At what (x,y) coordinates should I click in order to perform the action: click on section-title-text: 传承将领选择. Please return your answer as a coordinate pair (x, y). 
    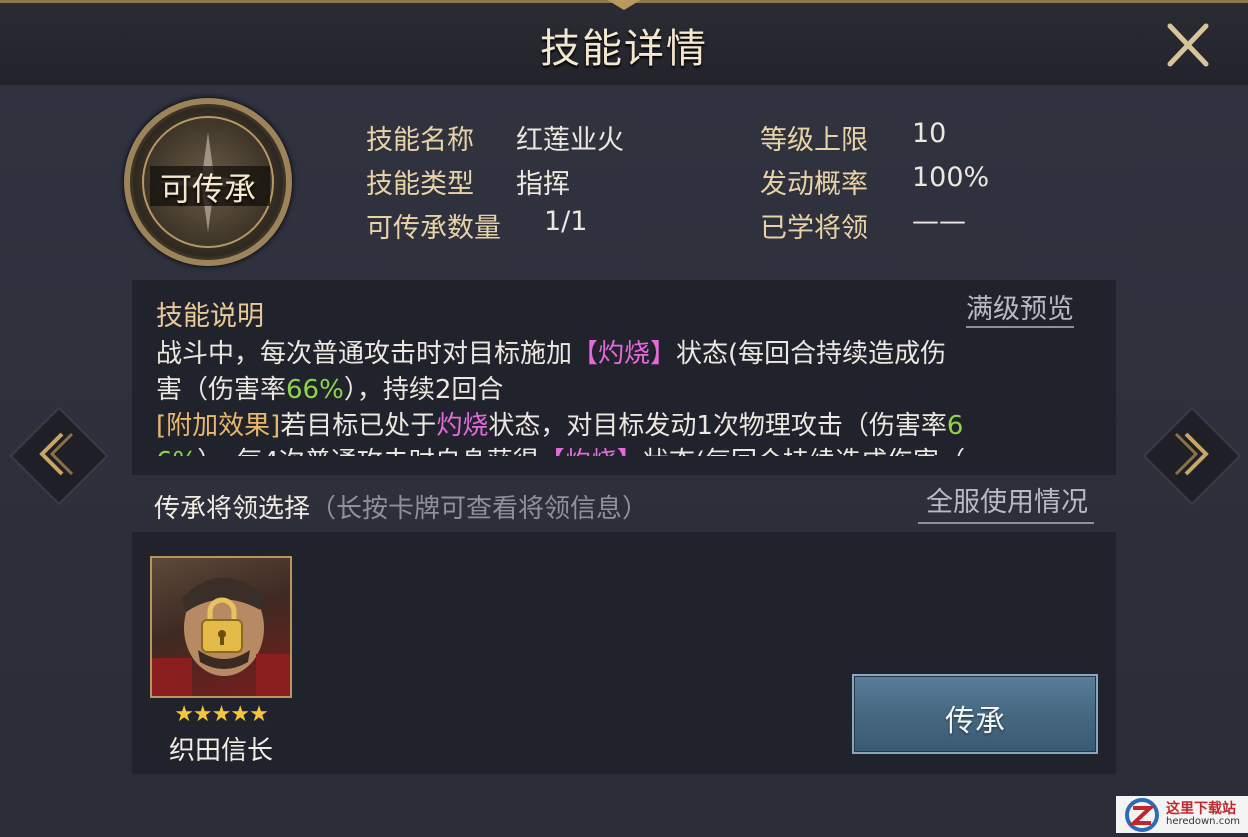
    Looking at the image, I should click on (232, 509).